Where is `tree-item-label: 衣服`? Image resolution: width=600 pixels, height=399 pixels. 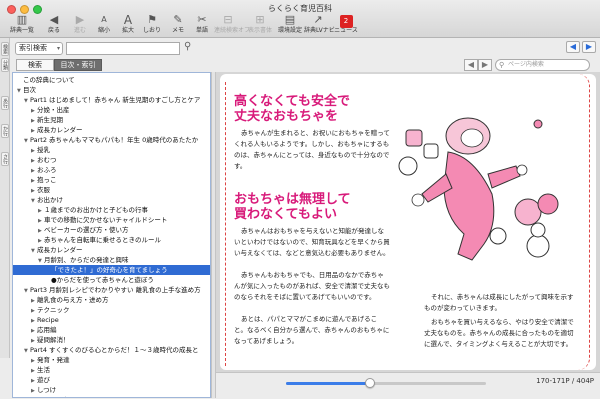
tree-item-label: 衣服 is located at coordinates (43, 190).